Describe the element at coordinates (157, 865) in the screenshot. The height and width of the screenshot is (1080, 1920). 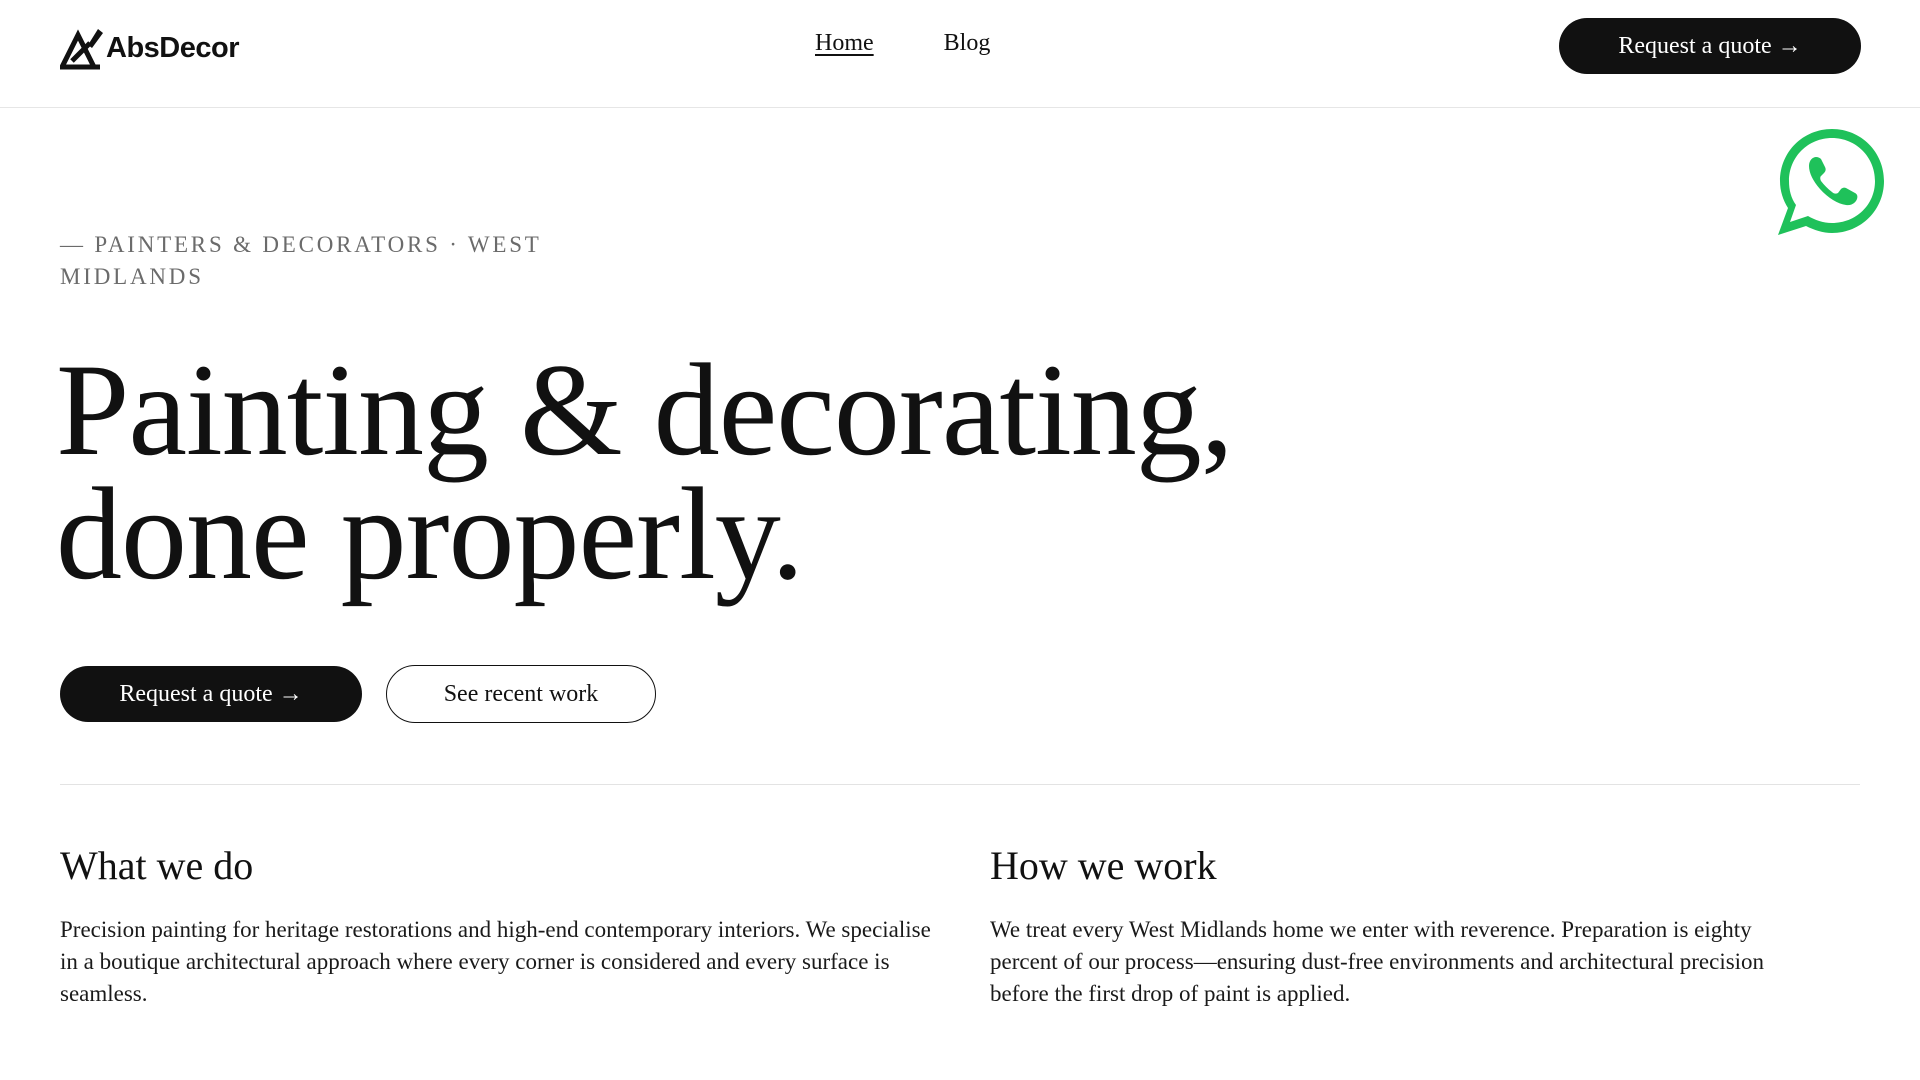
I see `what-we-do-heading: What we do` at that location.